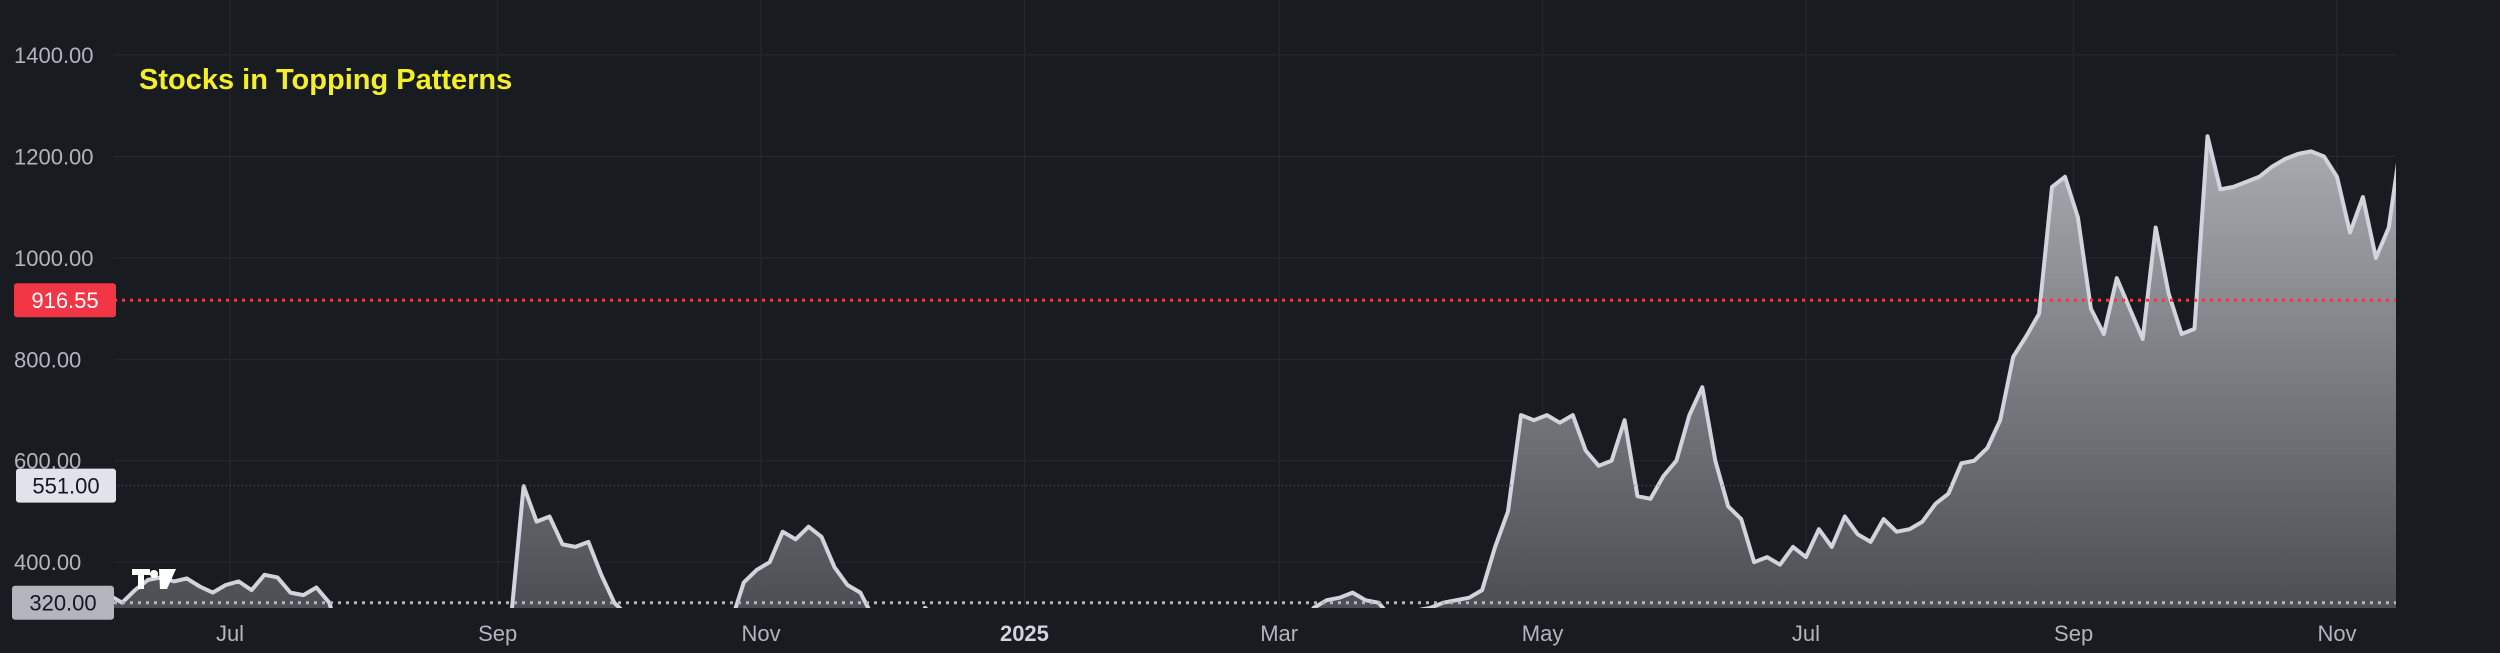 The height and width of the screenshot is (653, 2500). What do you see at coordinates (65, 486) in the screenshot?
I see `last-value-label: 551.00` at bounding box center [65, 486].